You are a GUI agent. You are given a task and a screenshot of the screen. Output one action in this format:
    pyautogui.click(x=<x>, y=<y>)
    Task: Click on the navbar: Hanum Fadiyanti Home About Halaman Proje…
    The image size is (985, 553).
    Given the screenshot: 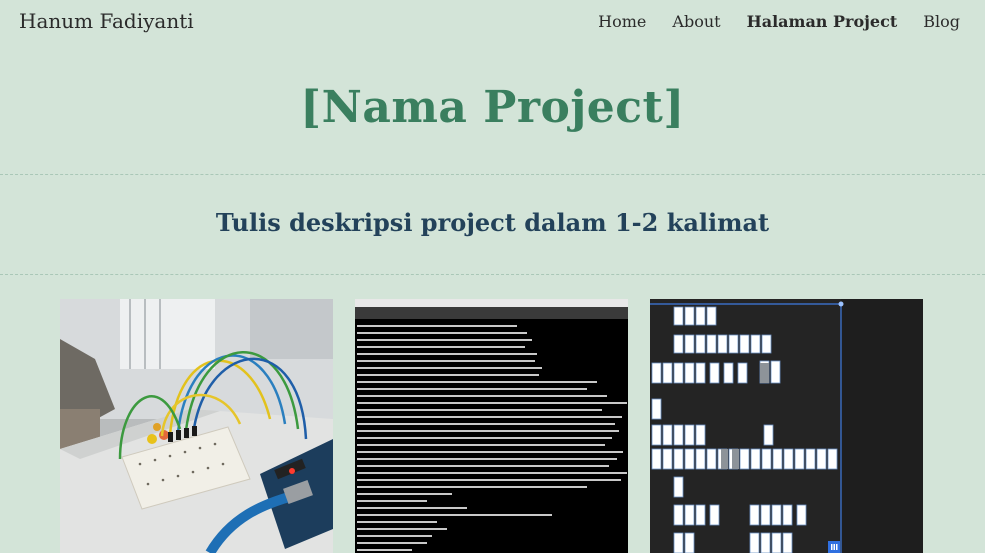 What is the action you would take?
    pyautogui.click(x=492, y=21)
    